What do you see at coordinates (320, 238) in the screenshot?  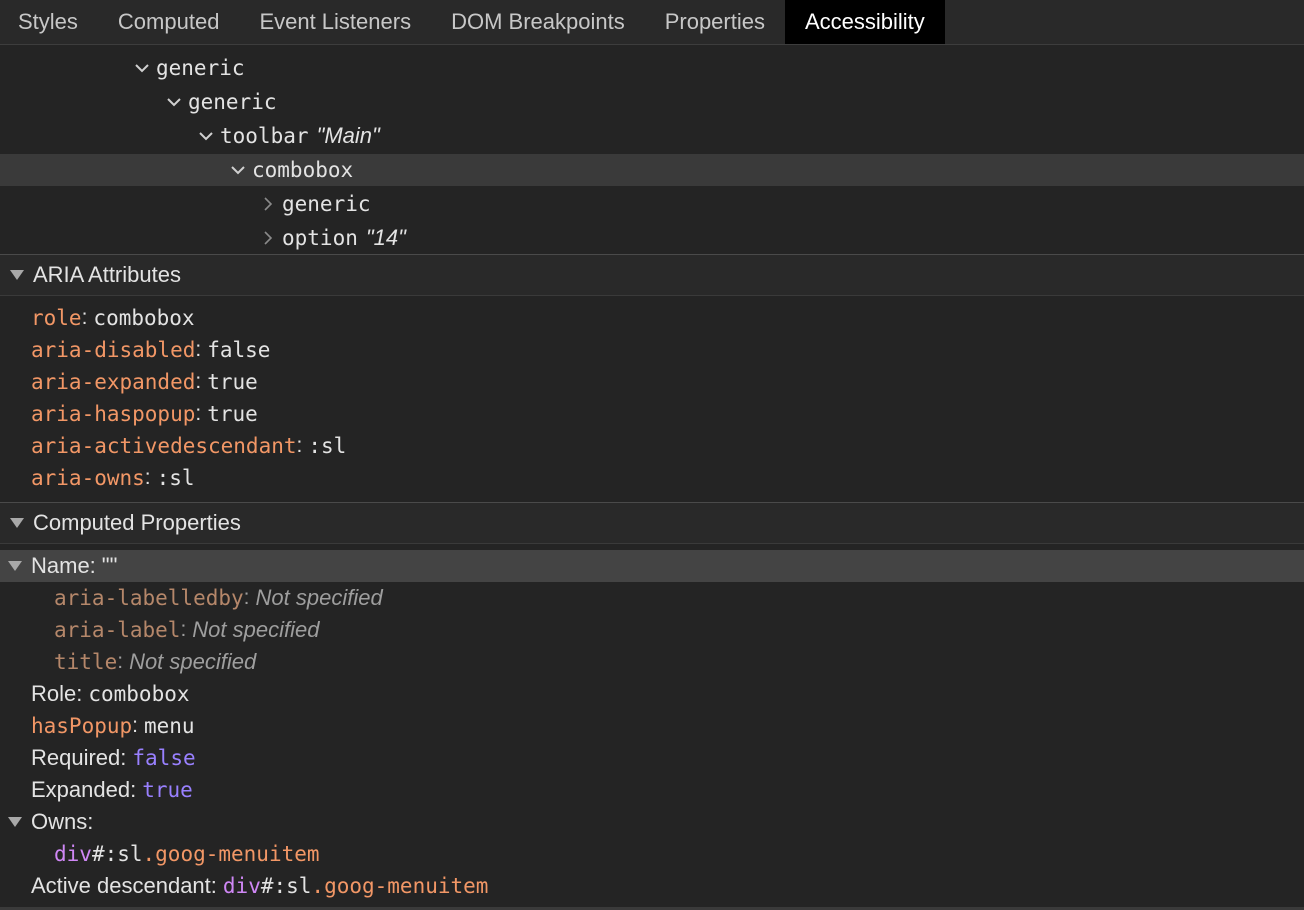 I see `tree-node-role: option` at bounding box center [320, 238].